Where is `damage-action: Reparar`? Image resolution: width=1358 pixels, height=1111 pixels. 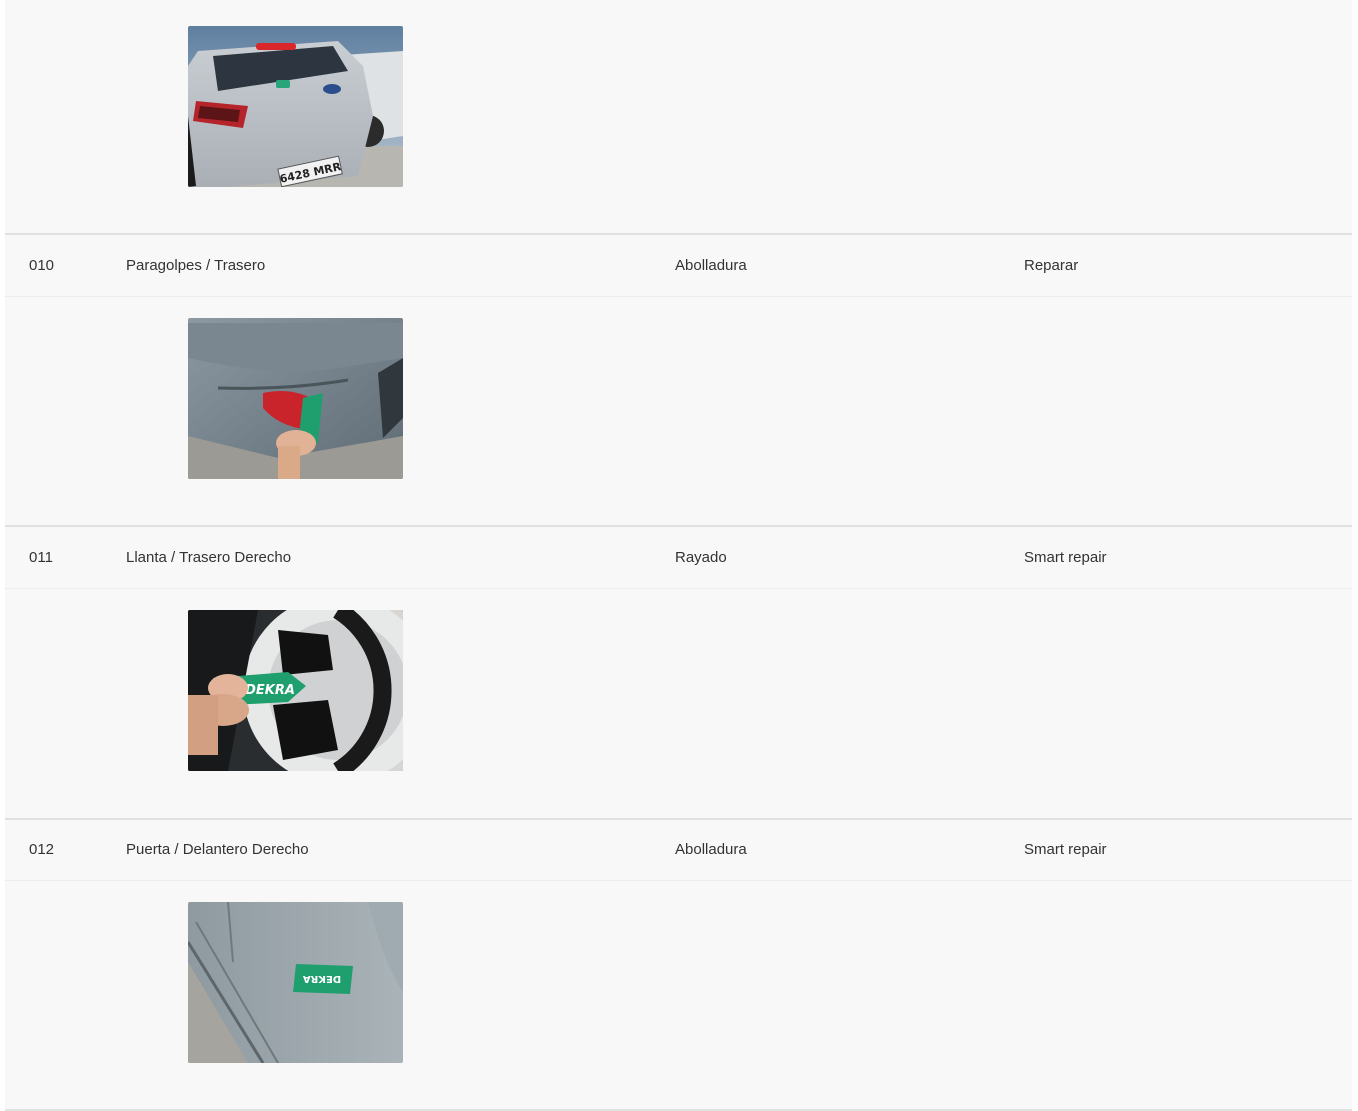 damage-action: Reparar is located at coordinates (1051, 265).